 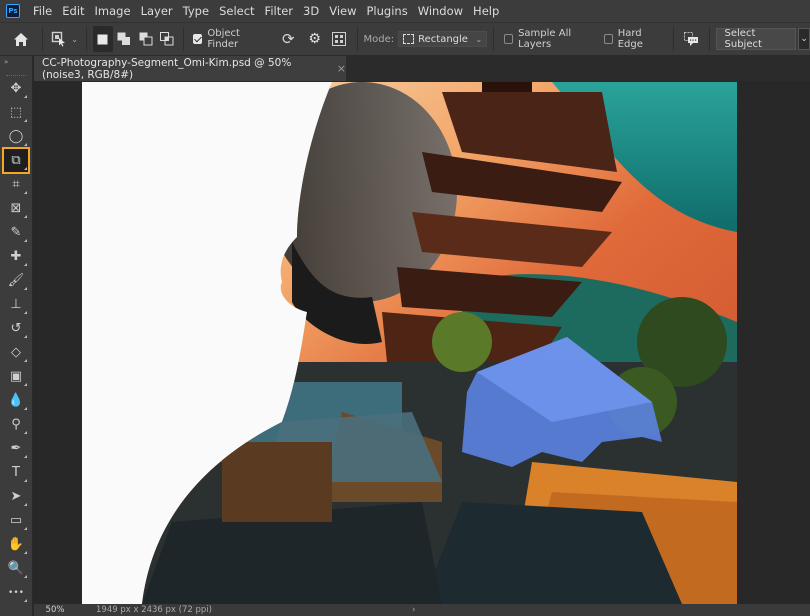 I want to click on object-selection-tool: ⧉, so click(x=16, y=160).